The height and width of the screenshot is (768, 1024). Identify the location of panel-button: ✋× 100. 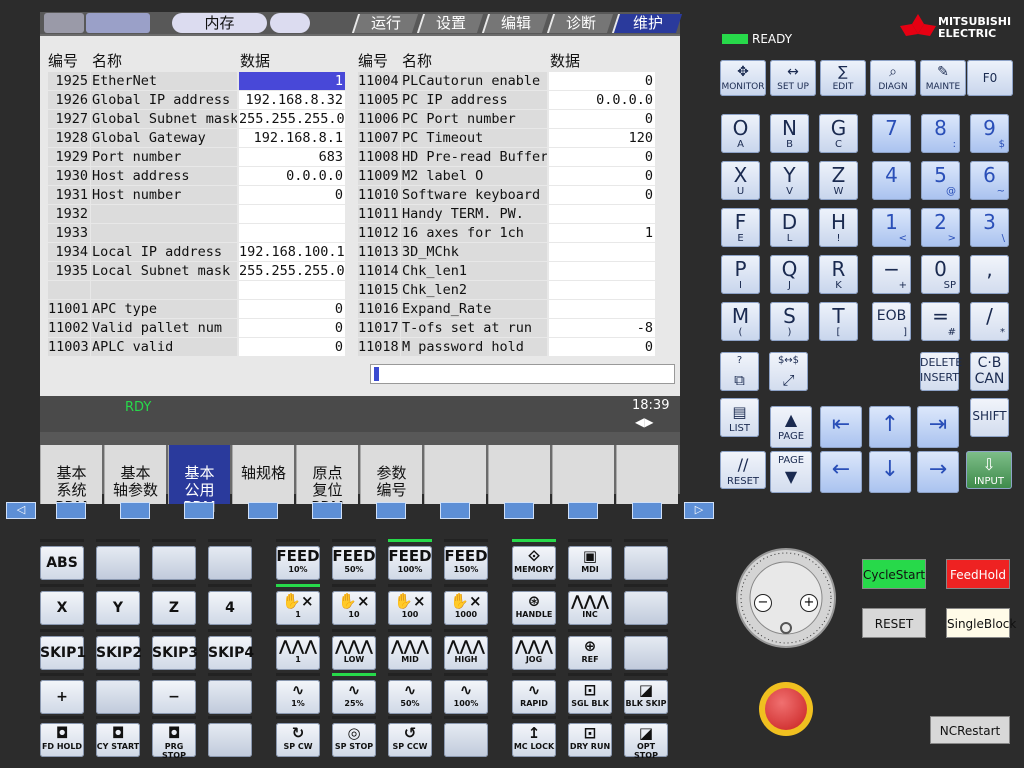
(410, 608).